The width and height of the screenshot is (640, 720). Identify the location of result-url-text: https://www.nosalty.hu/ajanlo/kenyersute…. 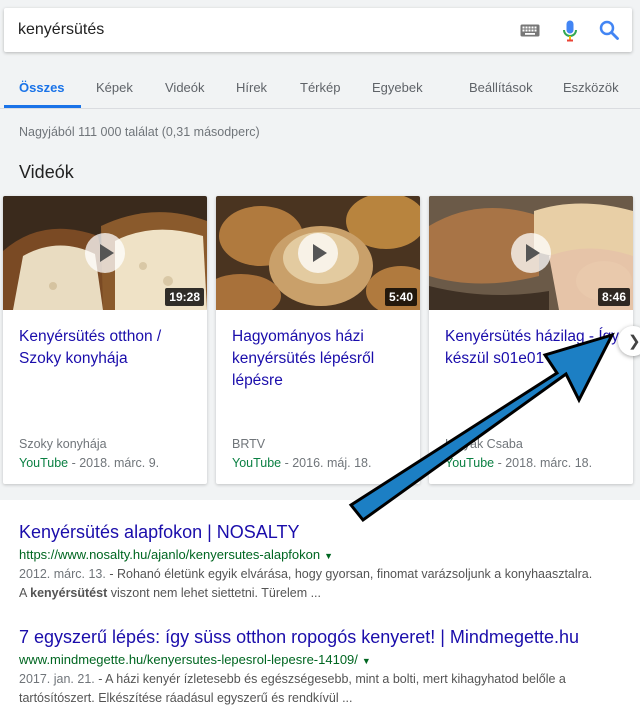
(169, 554).